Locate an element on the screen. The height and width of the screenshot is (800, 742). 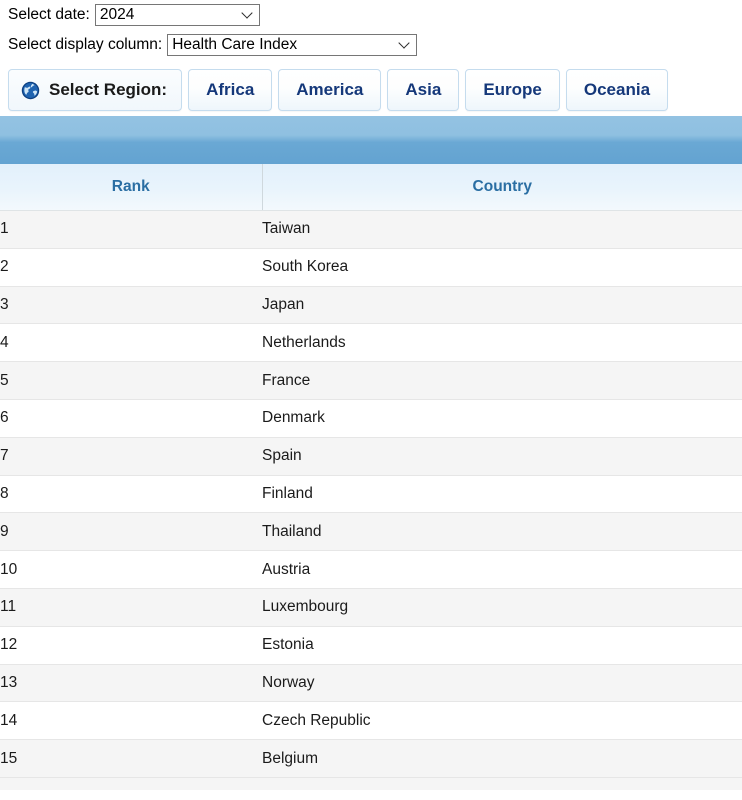
cell-rank: 11 is located at coordinates (131, 607).